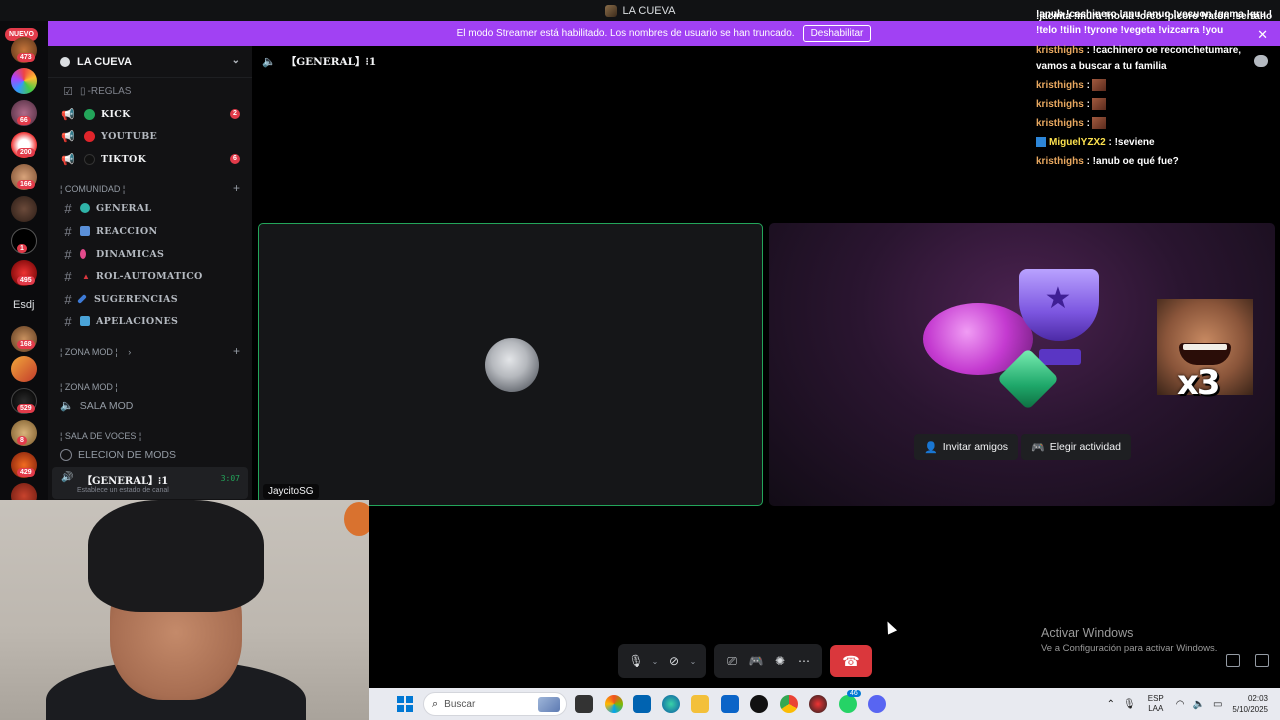 The width and height of the screenshot is (1280, 720). I want to click on channel-dinamicas: # DINAMICAS, so click(151, 254).